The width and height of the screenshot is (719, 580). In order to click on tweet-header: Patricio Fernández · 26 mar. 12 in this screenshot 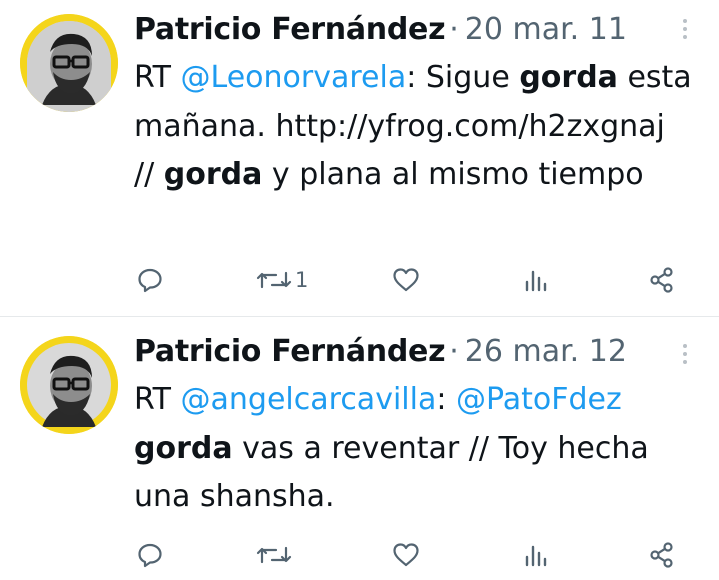, I will do `click(414, 352)`.